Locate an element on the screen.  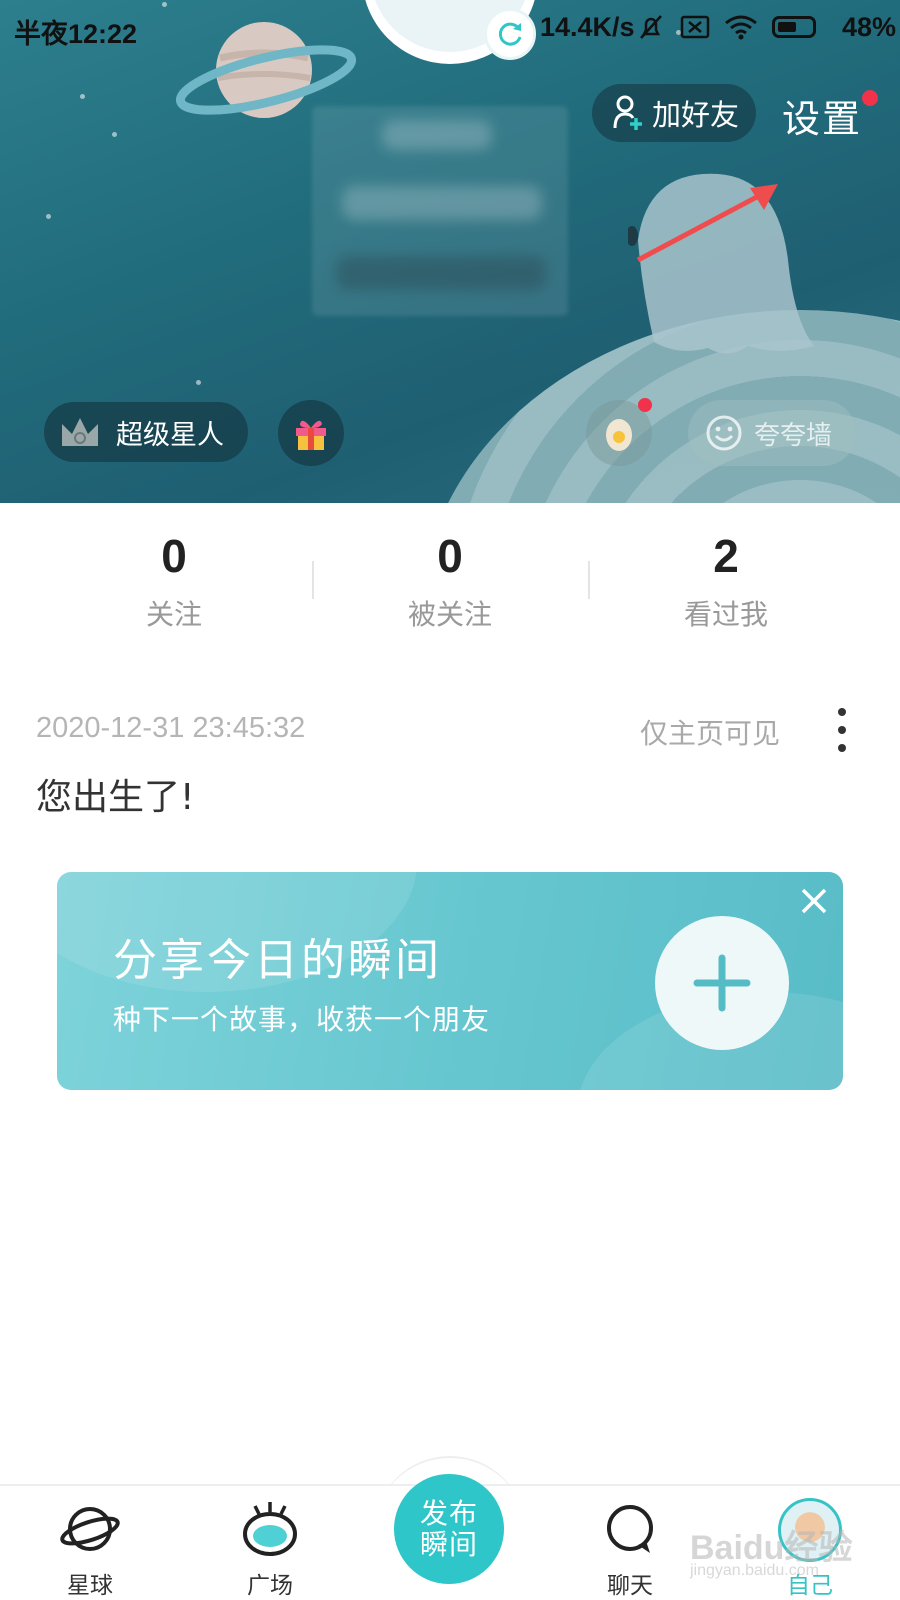
praise-wall-button: 夸夸墙 is located at coordinates (772, 433).